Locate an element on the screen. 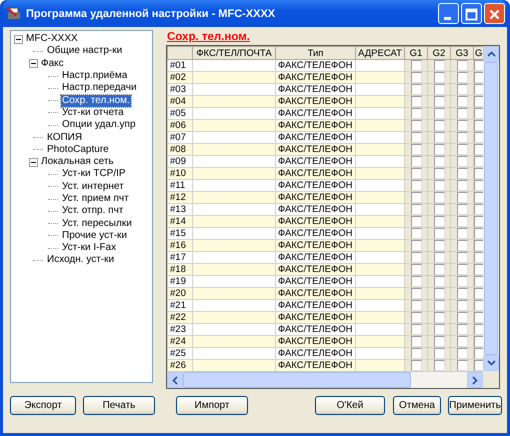 The width and height of the screenshot is (510, 436). tree-item: Общие настр-ки is located at coordinates (85, 51).